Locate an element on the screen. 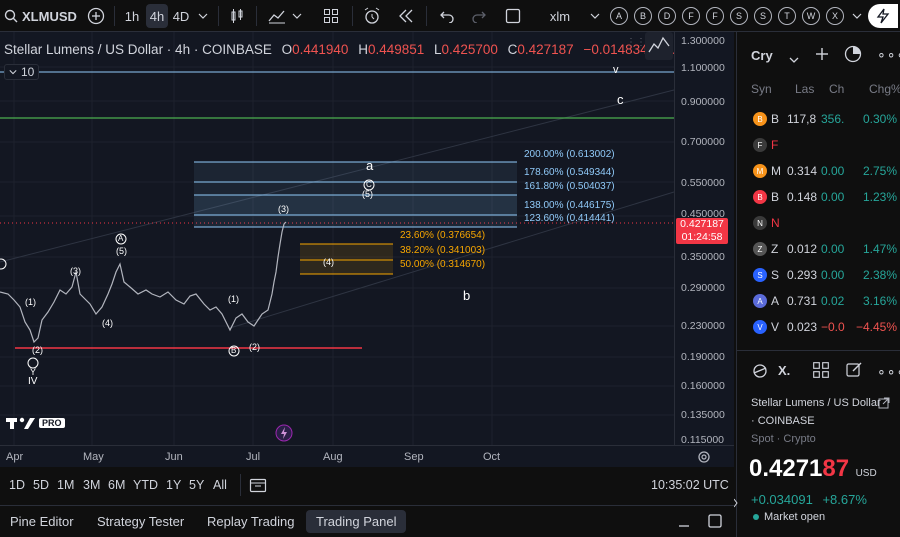 This screenshot has height=537, width=900. maximize-panel-button is located at coordinates (715, 521).